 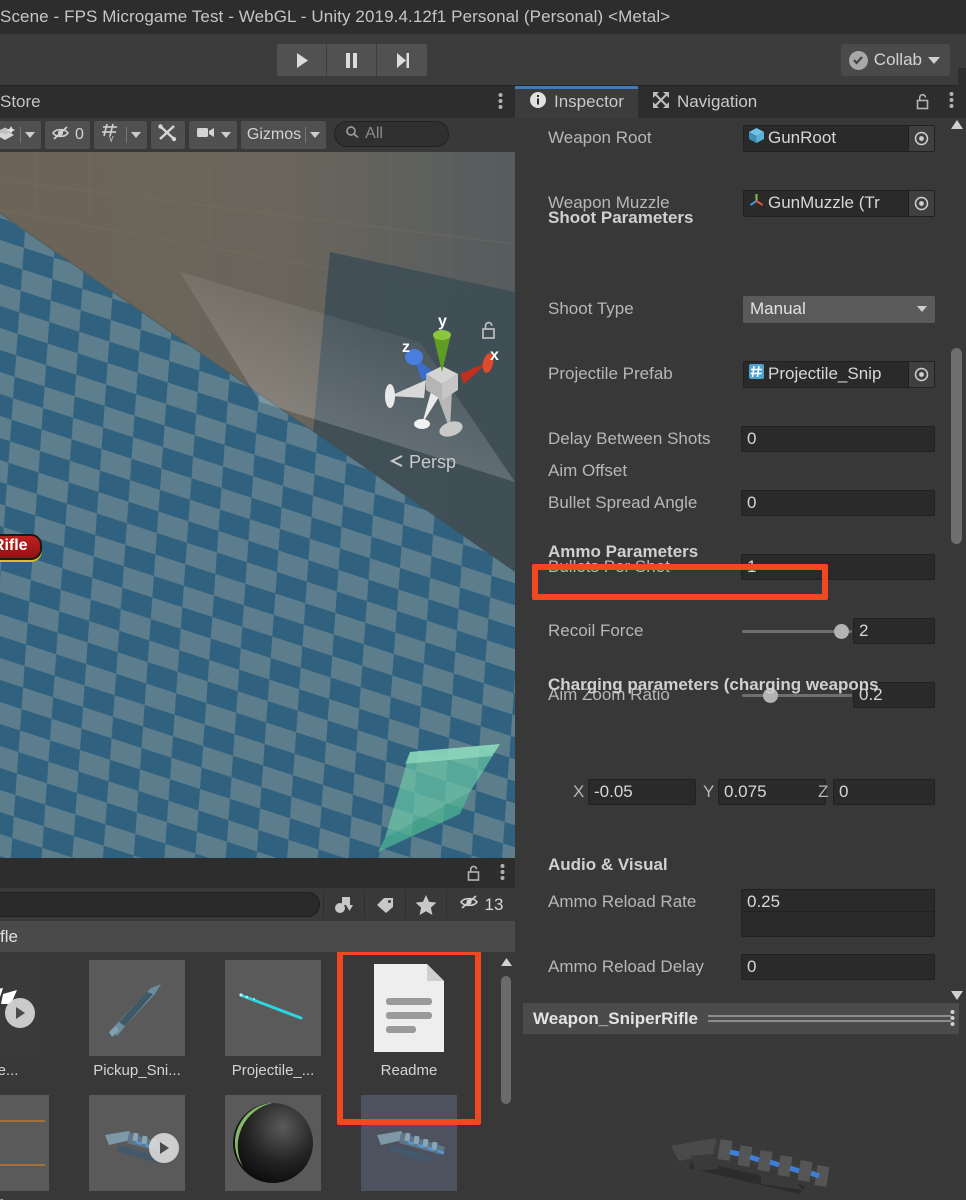 I want to click on aim-offset-y-input: 0.075, so click(x=772, y=792).